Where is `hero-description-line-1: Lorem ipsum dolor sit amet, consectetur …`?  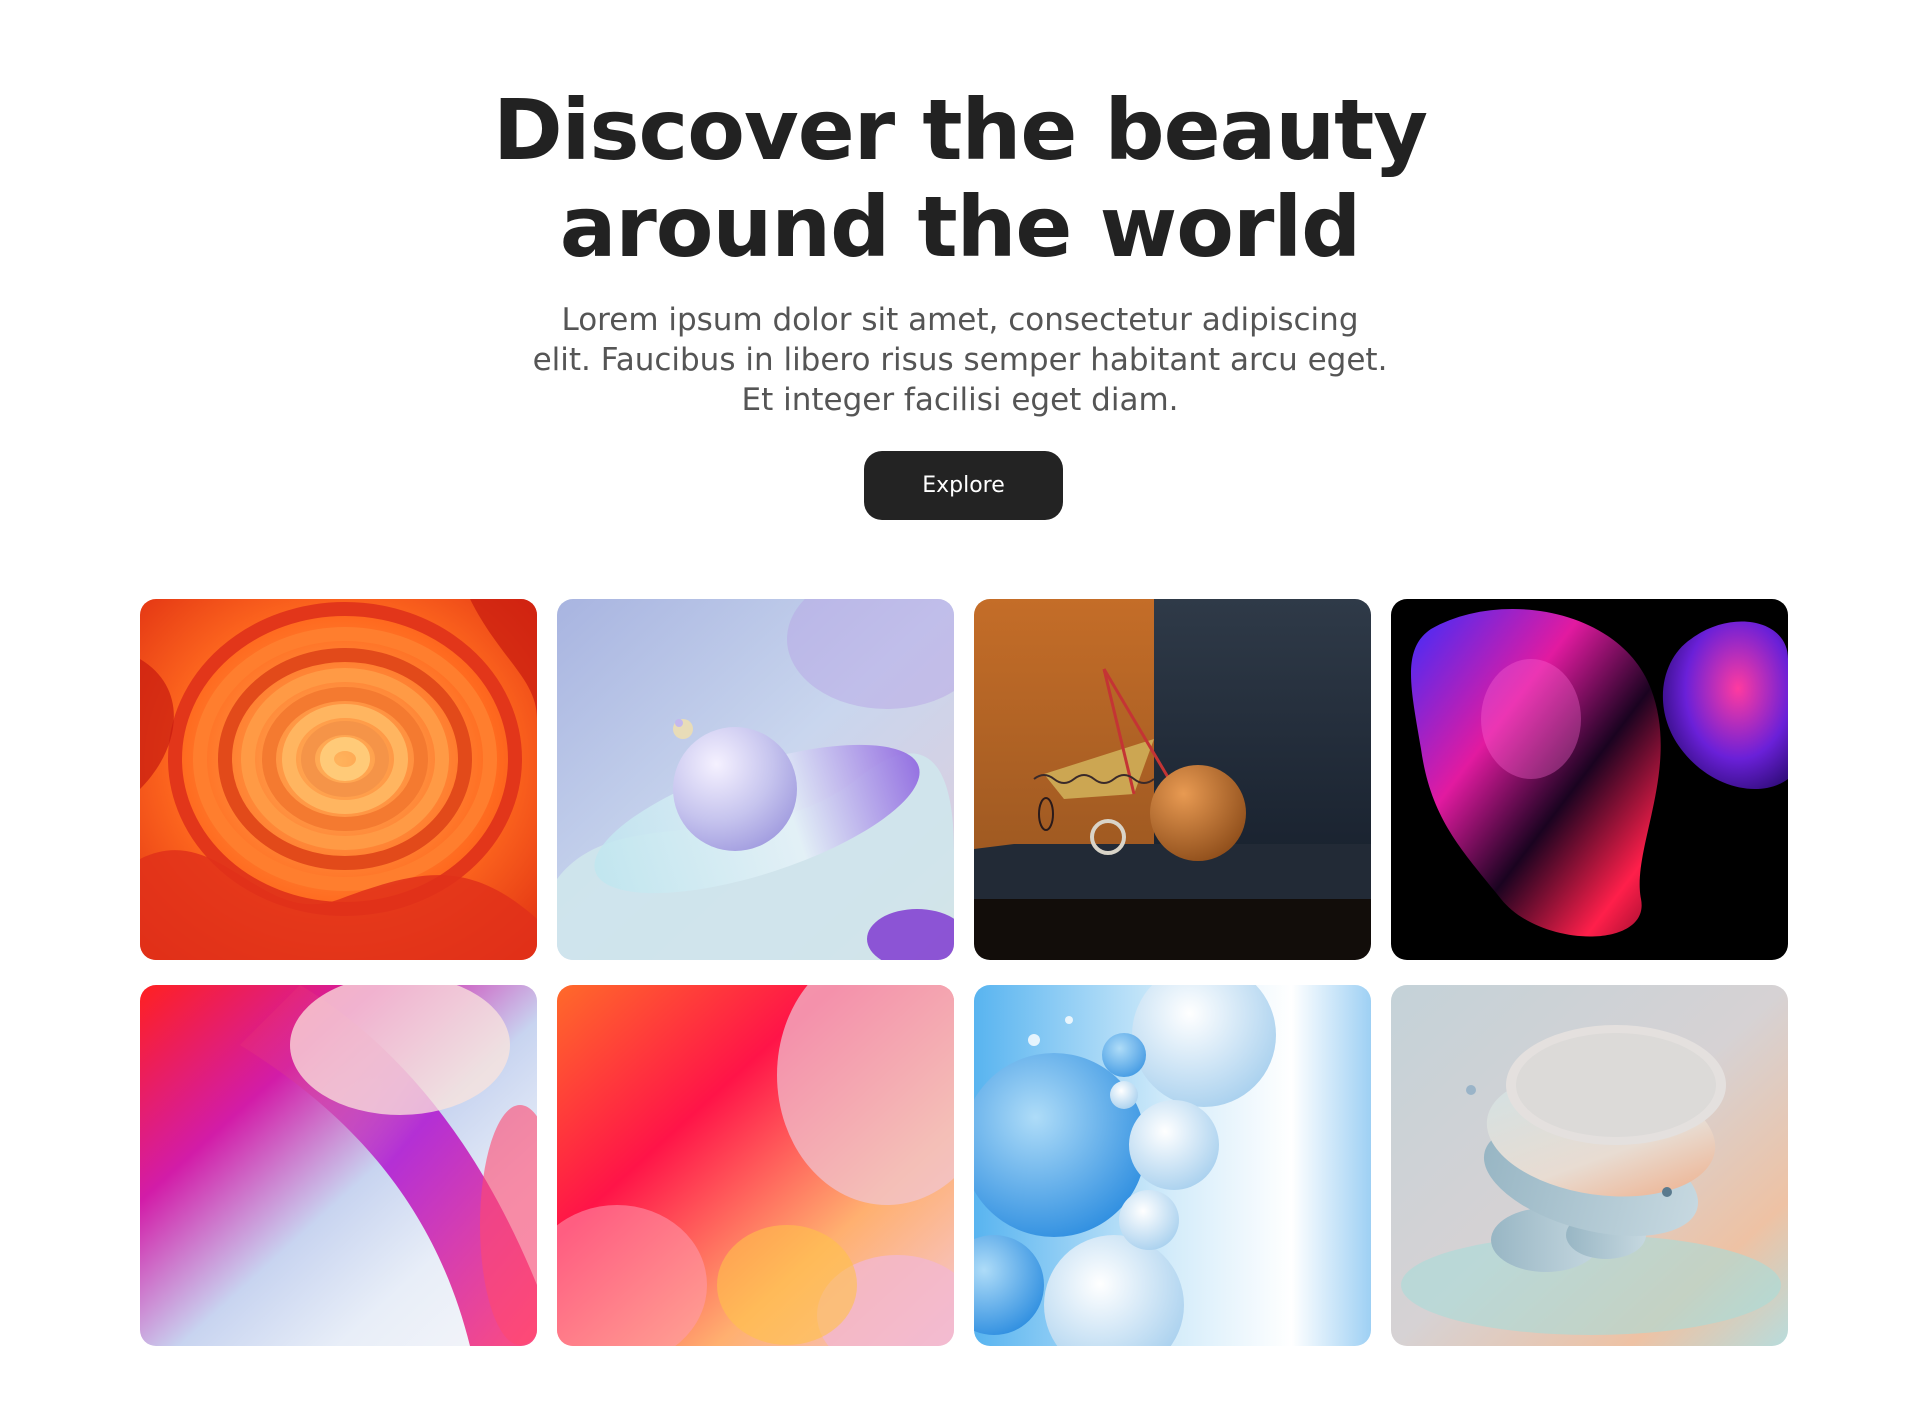
hero-description-line-1: Lorem ipsum dolor sit amet, consectetur … is located at coordinates (960, 320).